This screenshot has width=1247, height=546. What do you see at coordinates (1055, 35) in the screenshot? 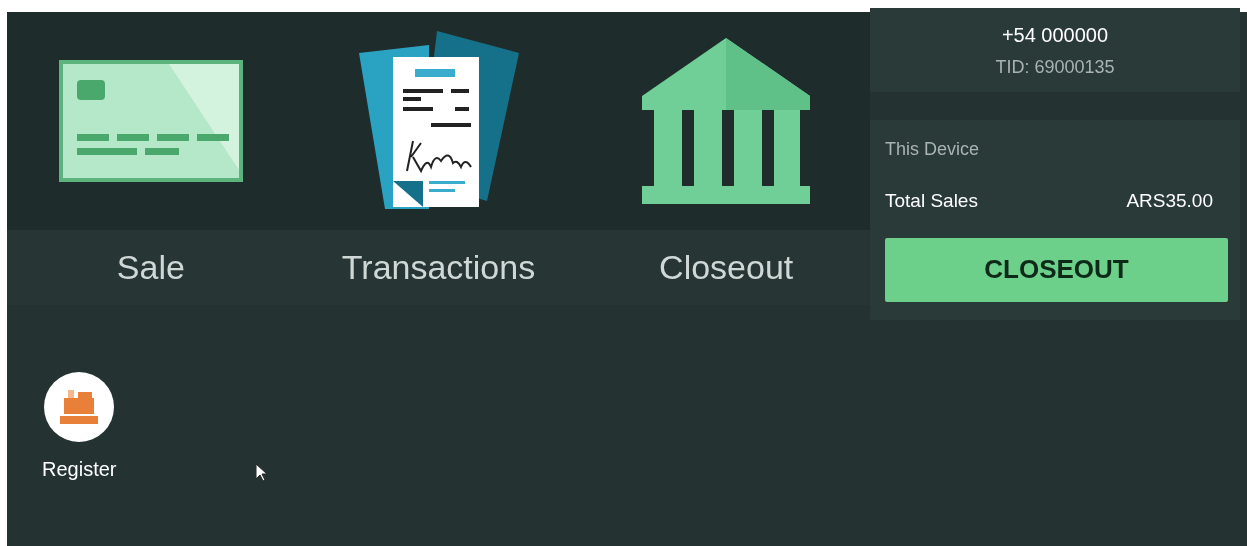
I see `phone-number: +54 000000` at bounding box center [1055, 35].